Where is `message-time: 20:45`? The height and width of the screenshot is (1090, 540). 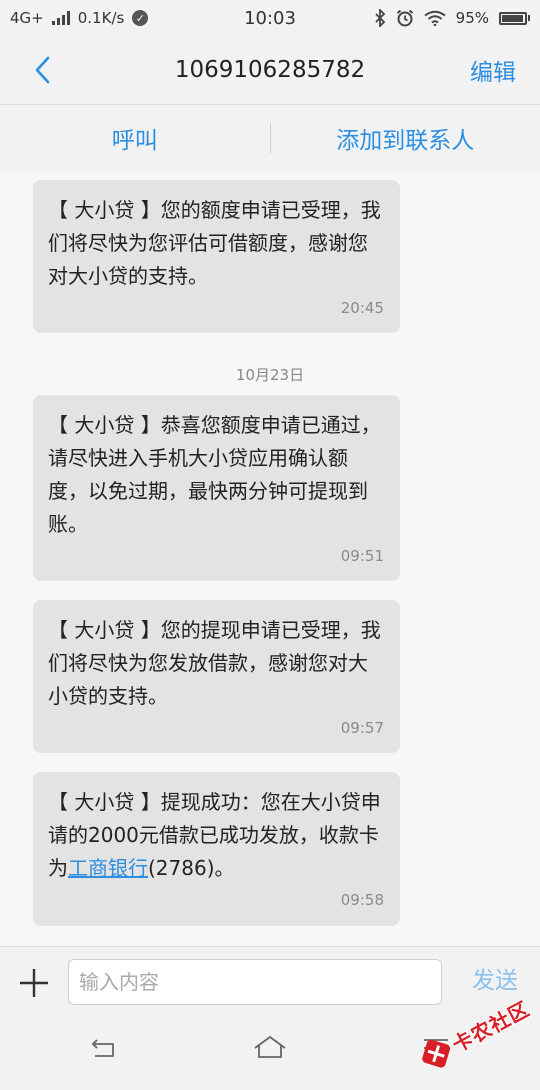
message-time: 20:45 is located at coordinates (216, 308).